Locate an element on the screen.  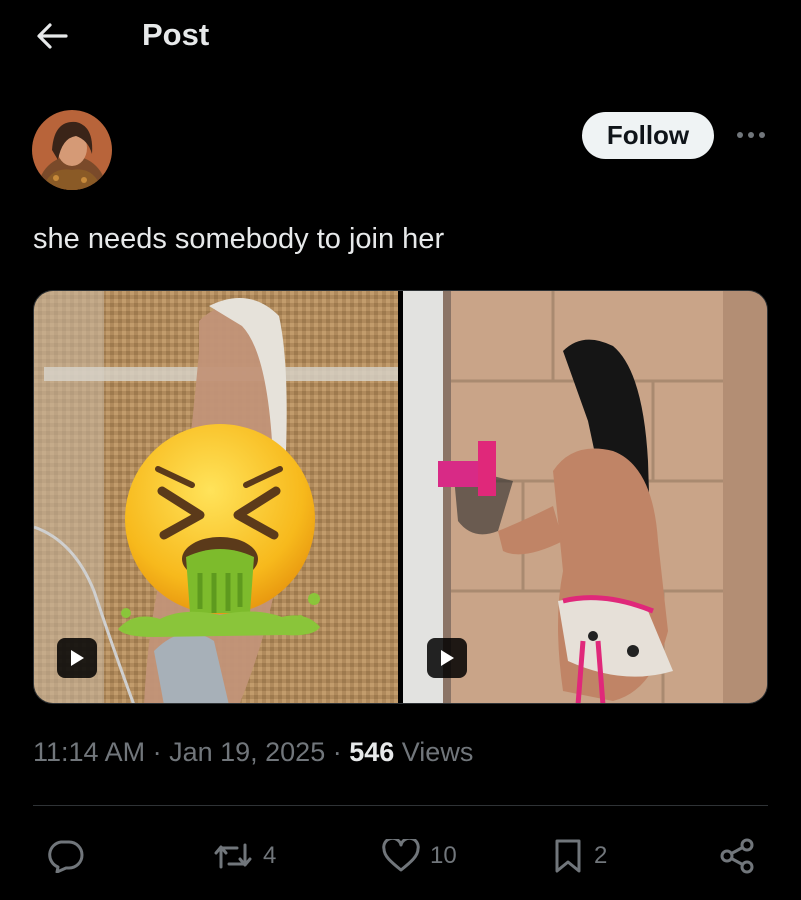
more-button is located at coordinates (751, 135).